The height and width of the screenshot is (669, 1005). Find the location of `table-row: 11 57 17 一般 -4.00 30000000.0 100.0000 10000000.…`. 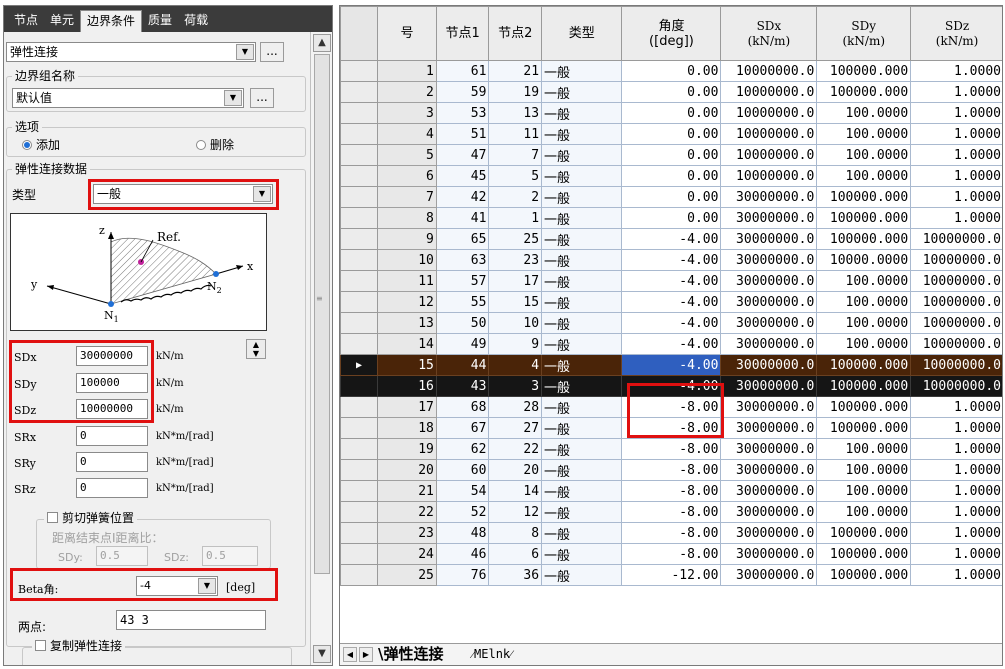

table-row: 11 57 17 一般 -4.00 30000000.0 100.0000 10000000.… is located at coordinates (671, 281).